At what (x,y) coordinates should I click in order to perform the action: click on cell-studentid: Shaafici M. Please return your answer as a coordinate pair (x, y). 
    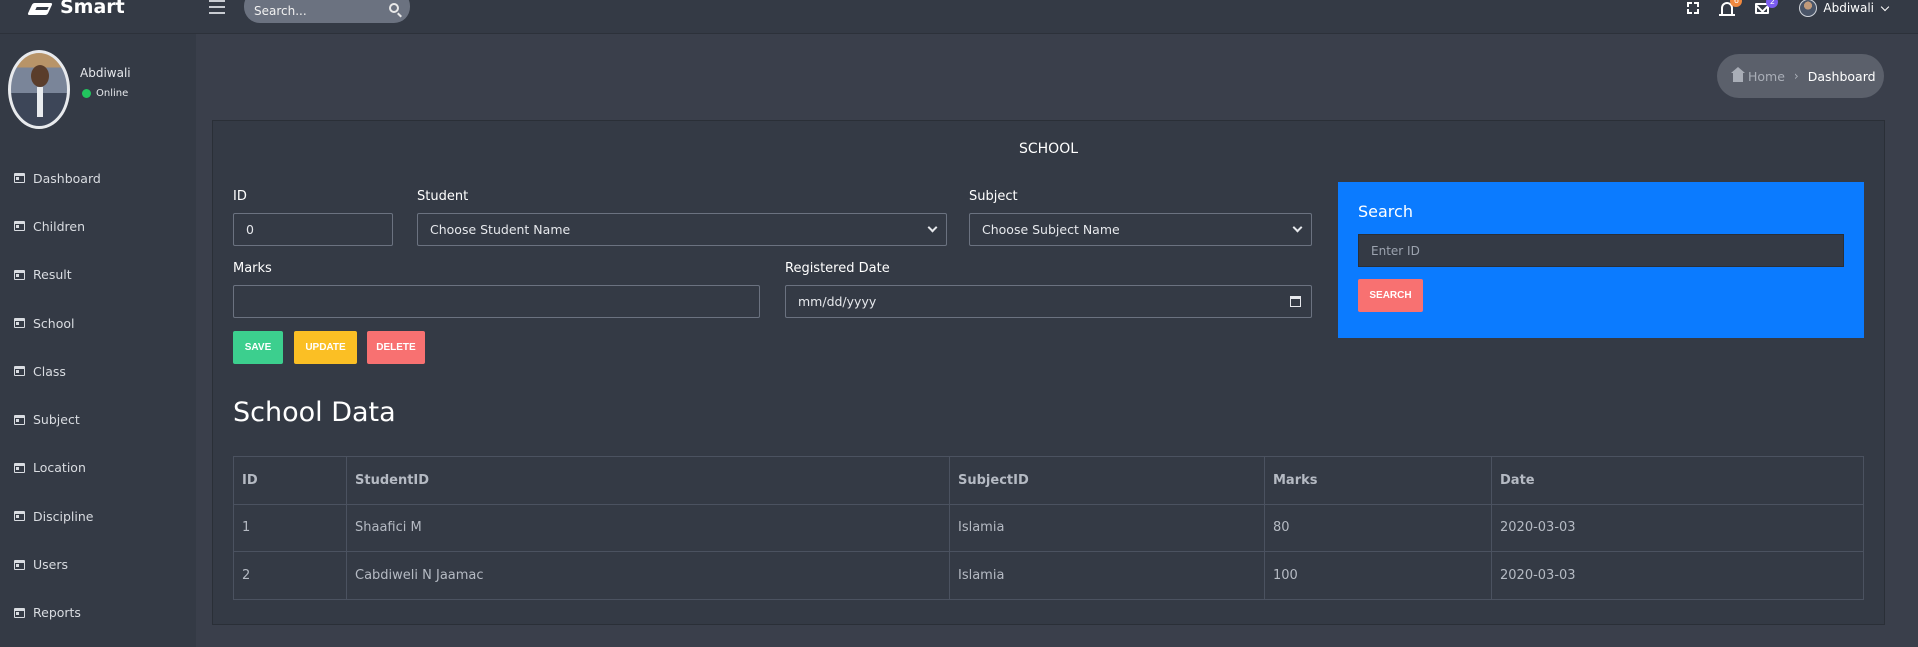
    Looking at the image, I should click on (648, 527).